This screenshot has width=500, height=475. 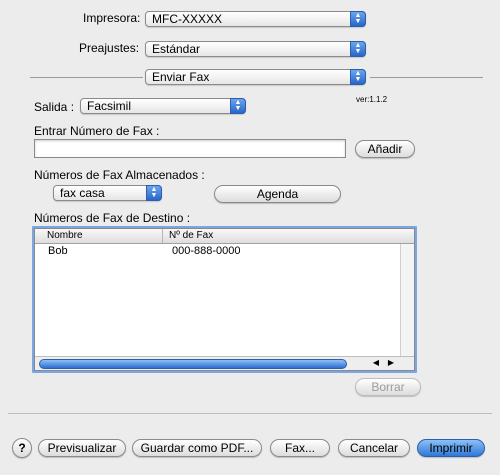 I want to click on destination-label: Números de Fax de Destino :, so click(x=112, y=218).